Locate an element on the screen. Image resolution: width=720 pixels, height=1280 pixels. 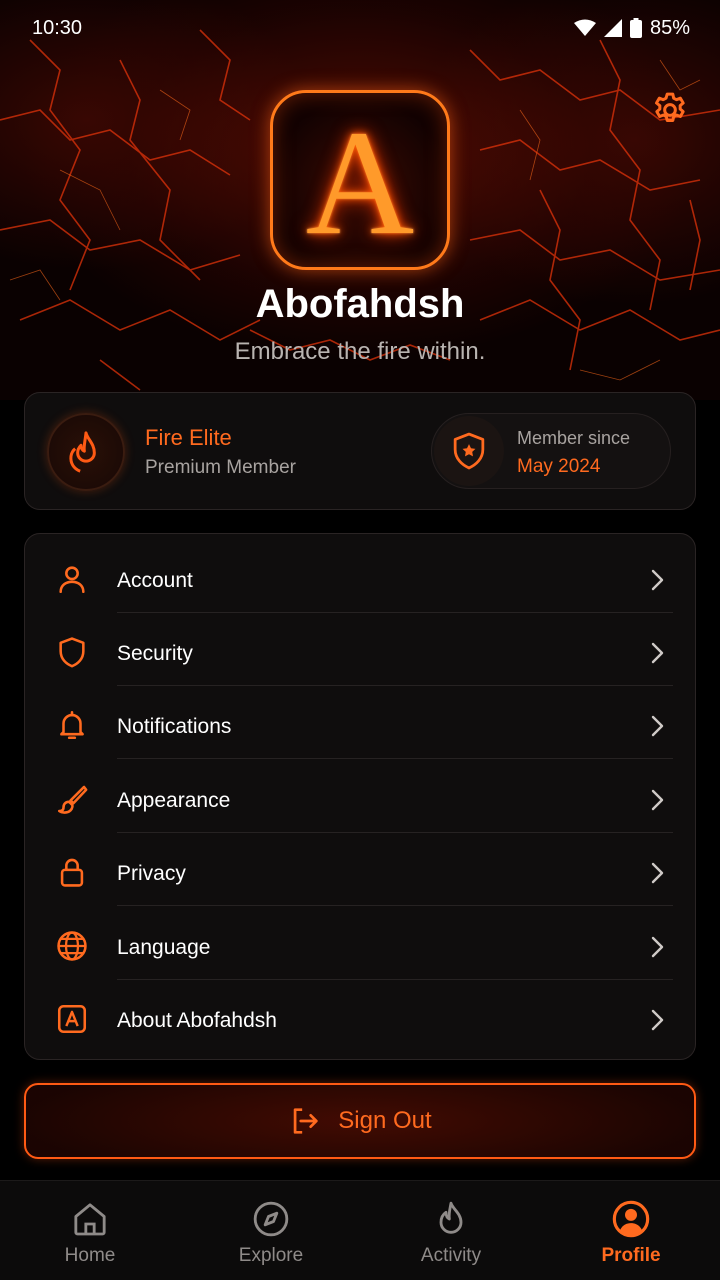
menu-item-label: About Abofahdsh is located at coordinates (197, 1020).